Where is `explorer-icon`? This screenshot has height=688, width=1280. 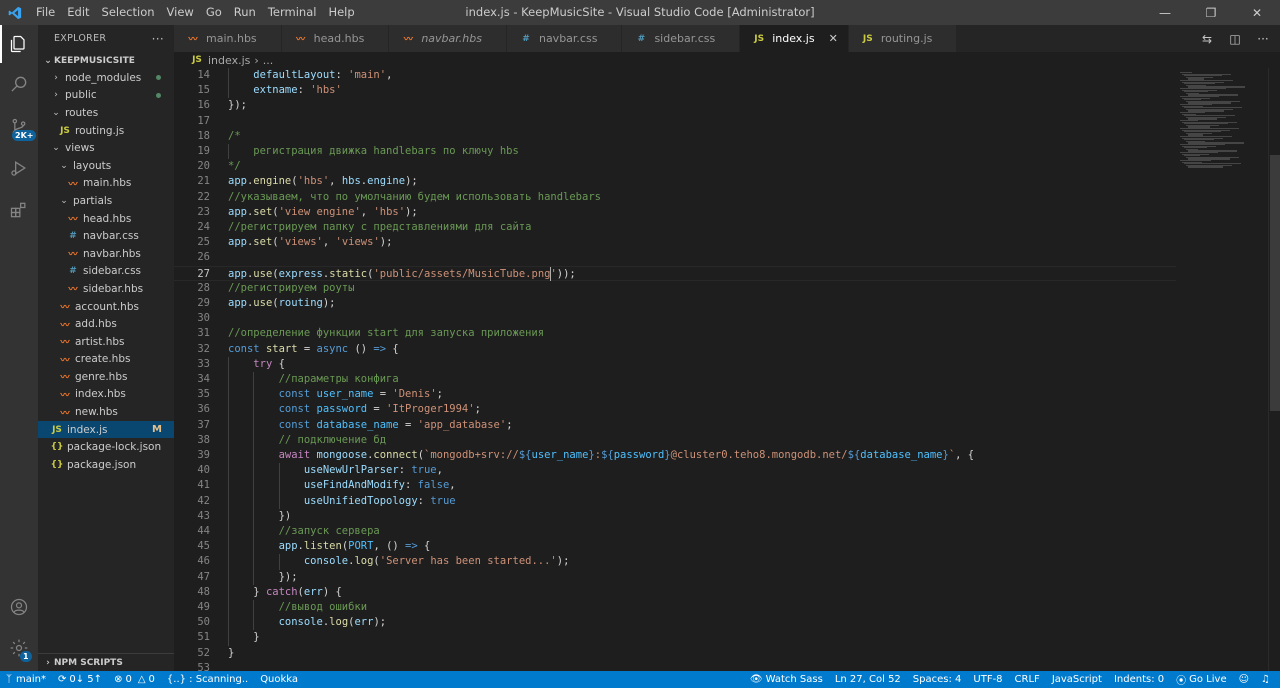
explorer-icon is located at coordinates (19, 44).